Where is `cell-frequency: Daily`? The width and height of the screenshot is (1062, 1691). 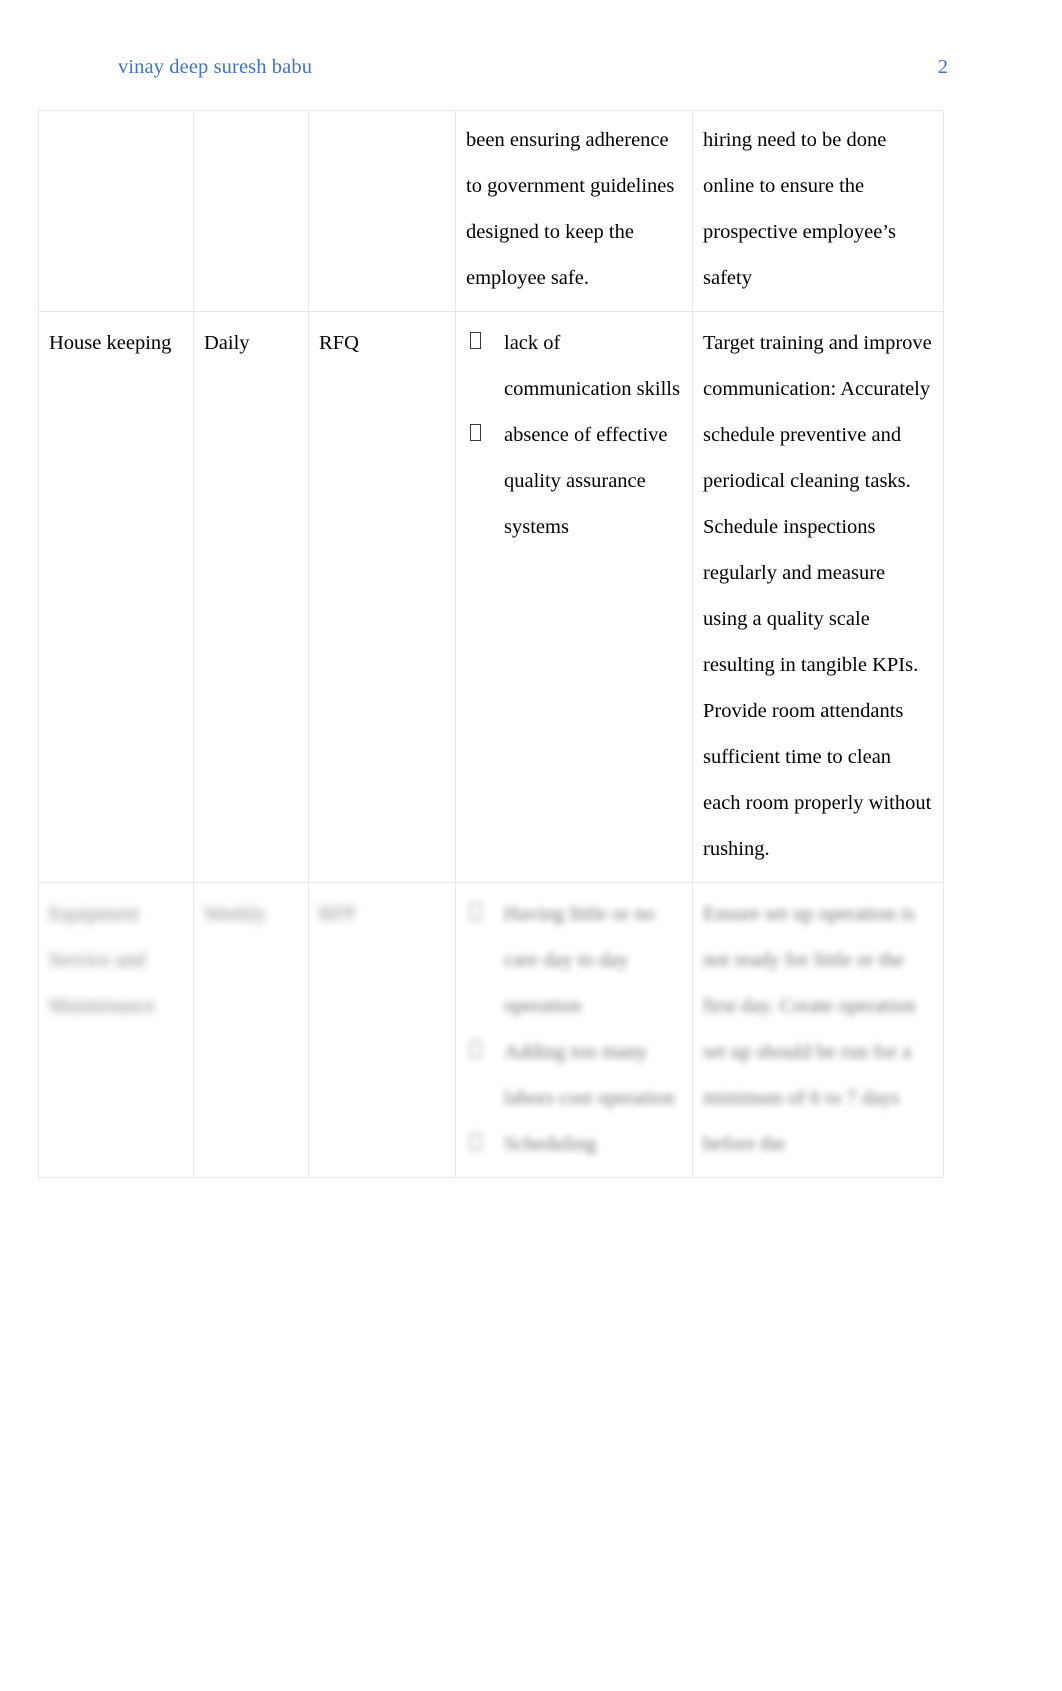 cell-frequency: Daily is located at coordinates (251, 597).